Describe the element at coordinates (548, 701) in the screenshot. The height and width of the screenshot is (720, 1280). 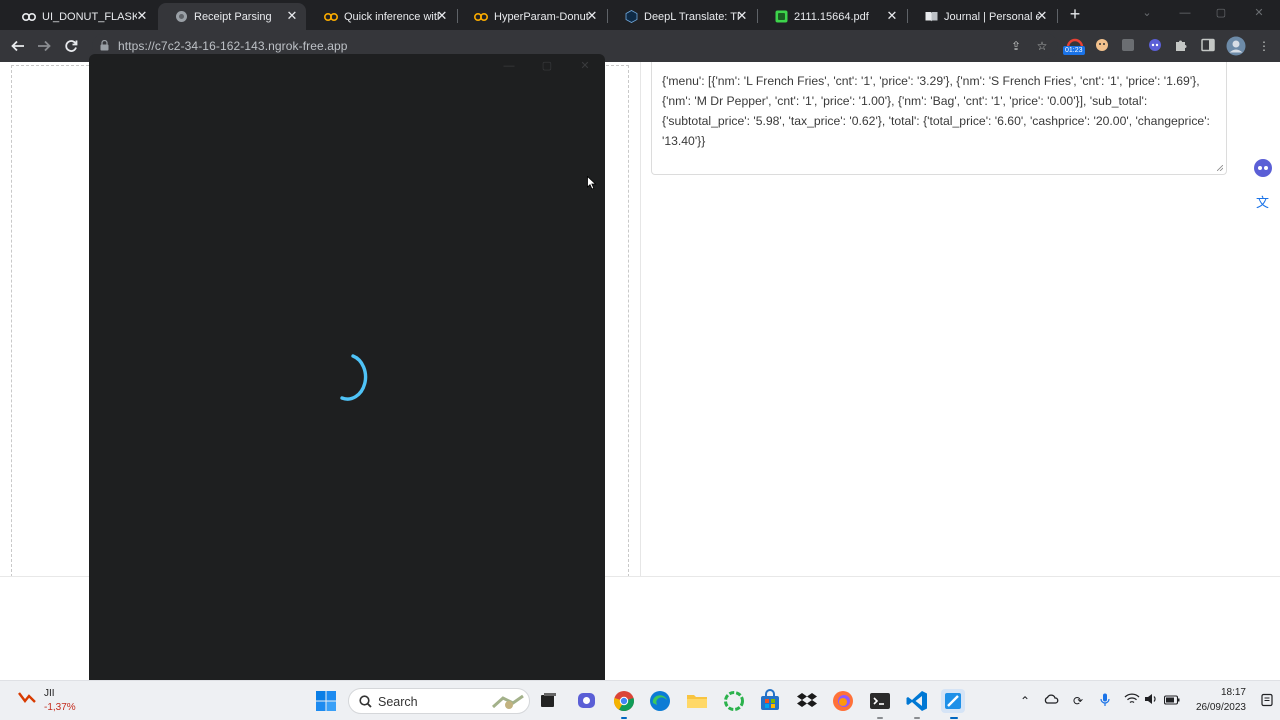
I see `task-view-icon` at that location.